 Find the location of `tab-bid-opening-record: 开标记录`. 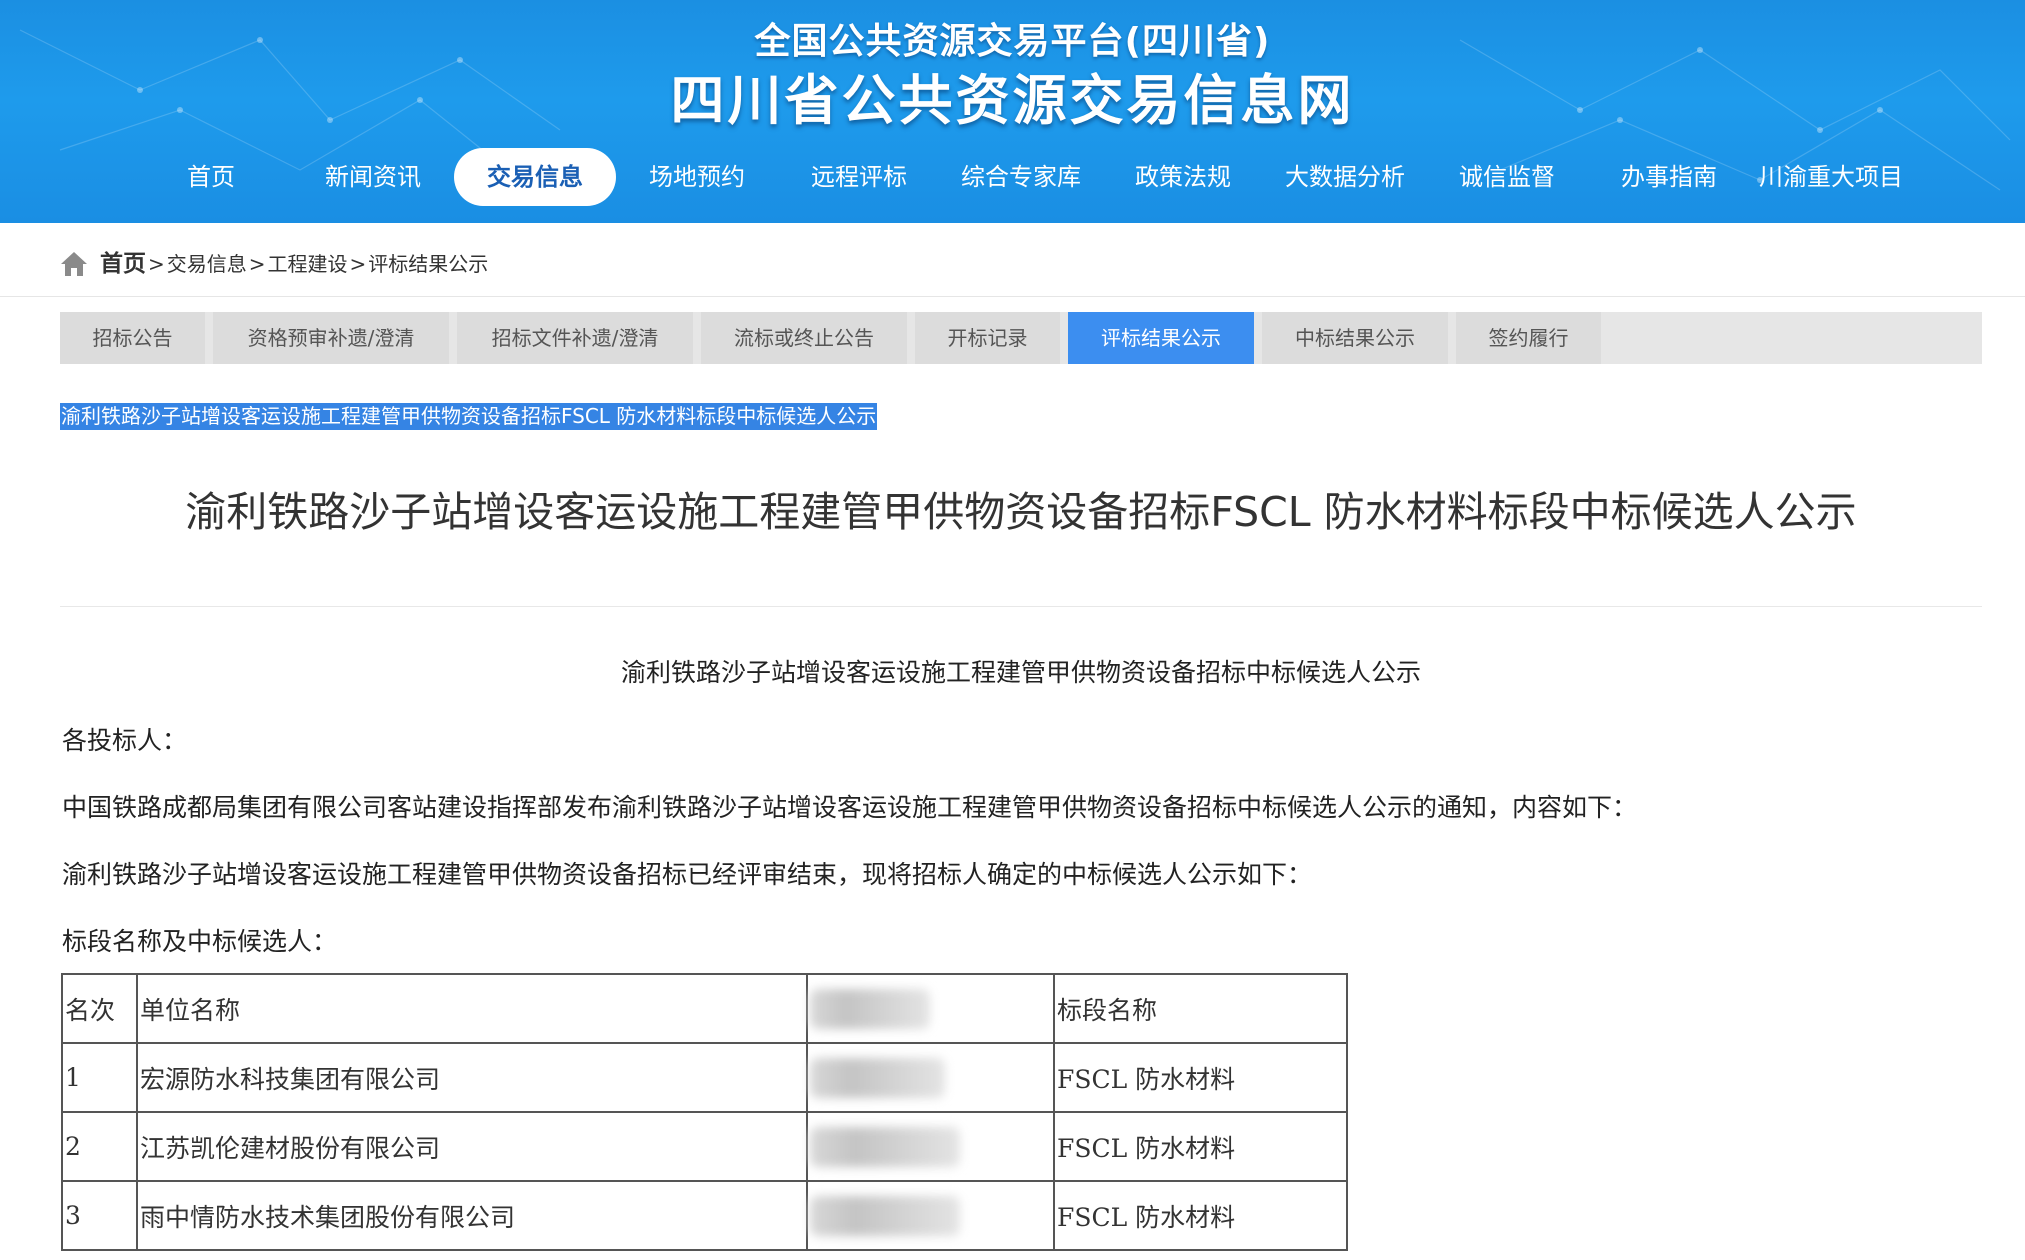

tab-bid-opening-record: 开标记录 is located at coordinates (987, 338).